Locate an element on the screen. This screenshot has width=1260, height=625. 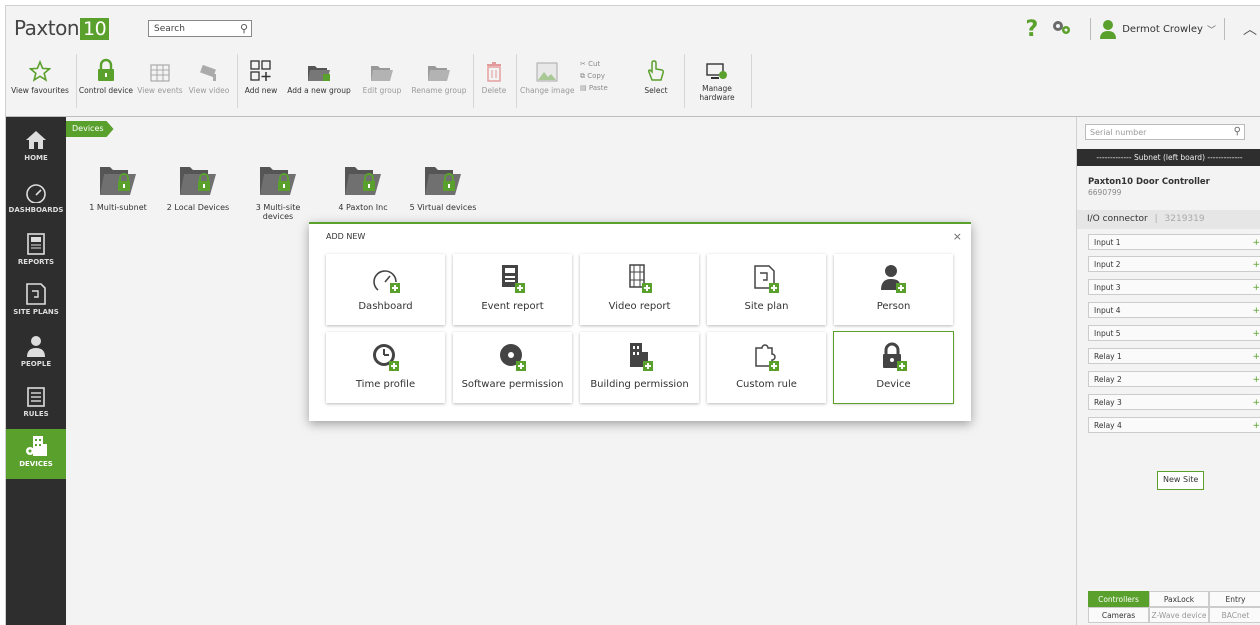
select-button: Select is located at coordinates (656, 79).